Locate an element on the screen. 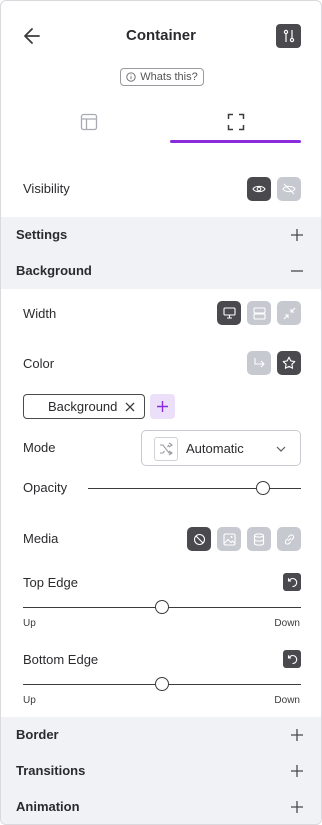  panel-title: Container is located at coordinates (160, 35).